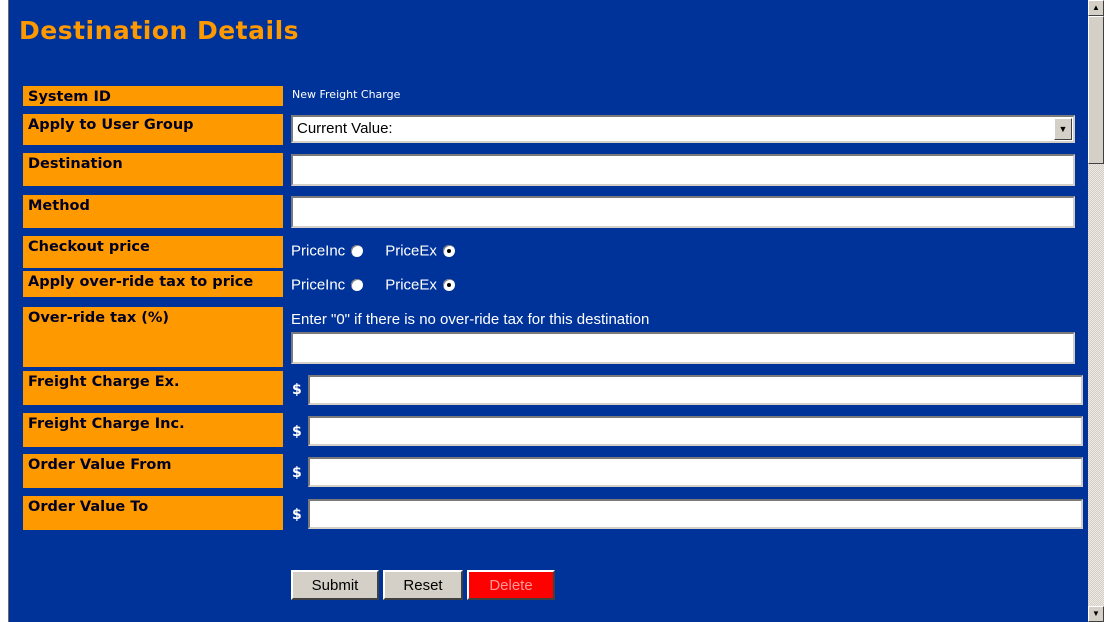 The image size is (1104, 622). I want to click on order-from-input, so click(695, 472).